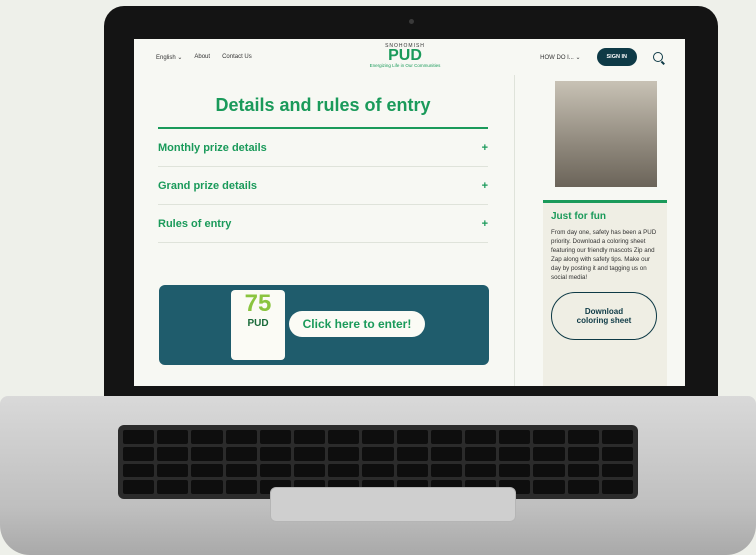 This screenshot has width=756, height=555. Describe the element at coordinates (212, 147) in the screenshot. I see `accordion-label: Monthly prize details` at that location.